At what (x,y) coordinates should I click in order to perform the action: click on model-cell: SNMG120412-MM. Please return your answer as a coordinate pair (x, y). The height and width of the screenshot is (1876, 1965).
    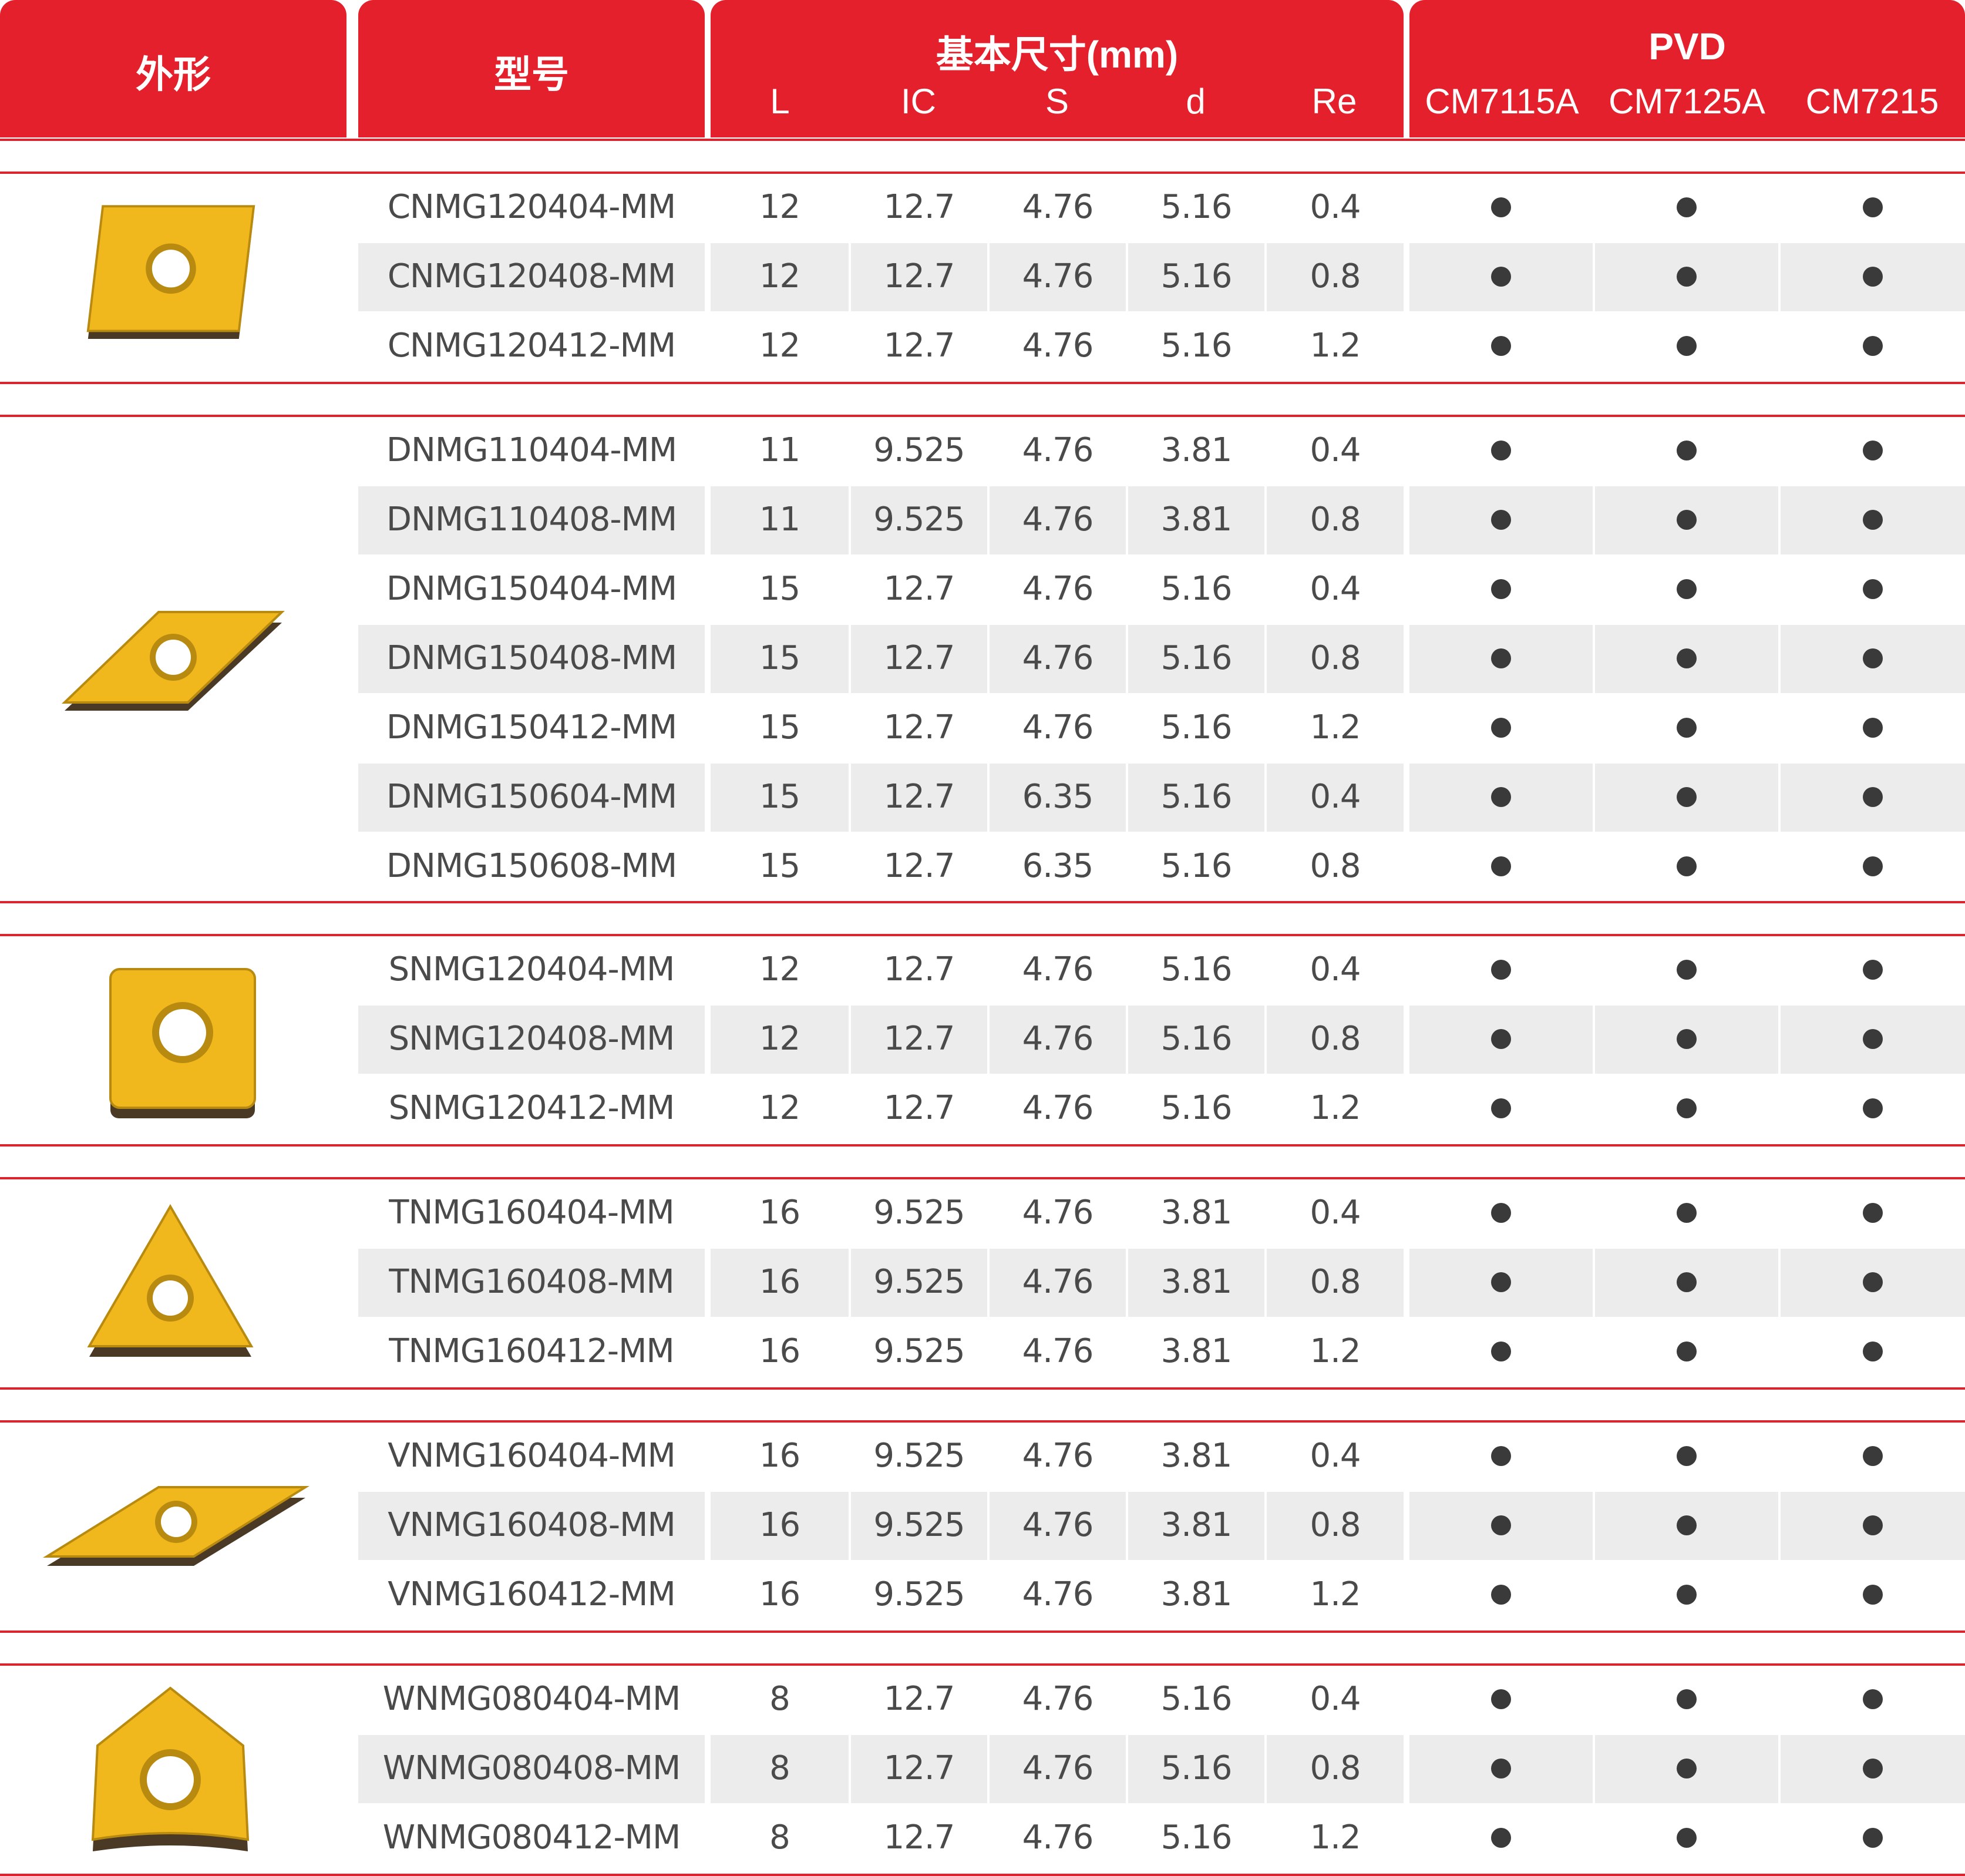
    Looking at the image, I should click on (531, 1108).